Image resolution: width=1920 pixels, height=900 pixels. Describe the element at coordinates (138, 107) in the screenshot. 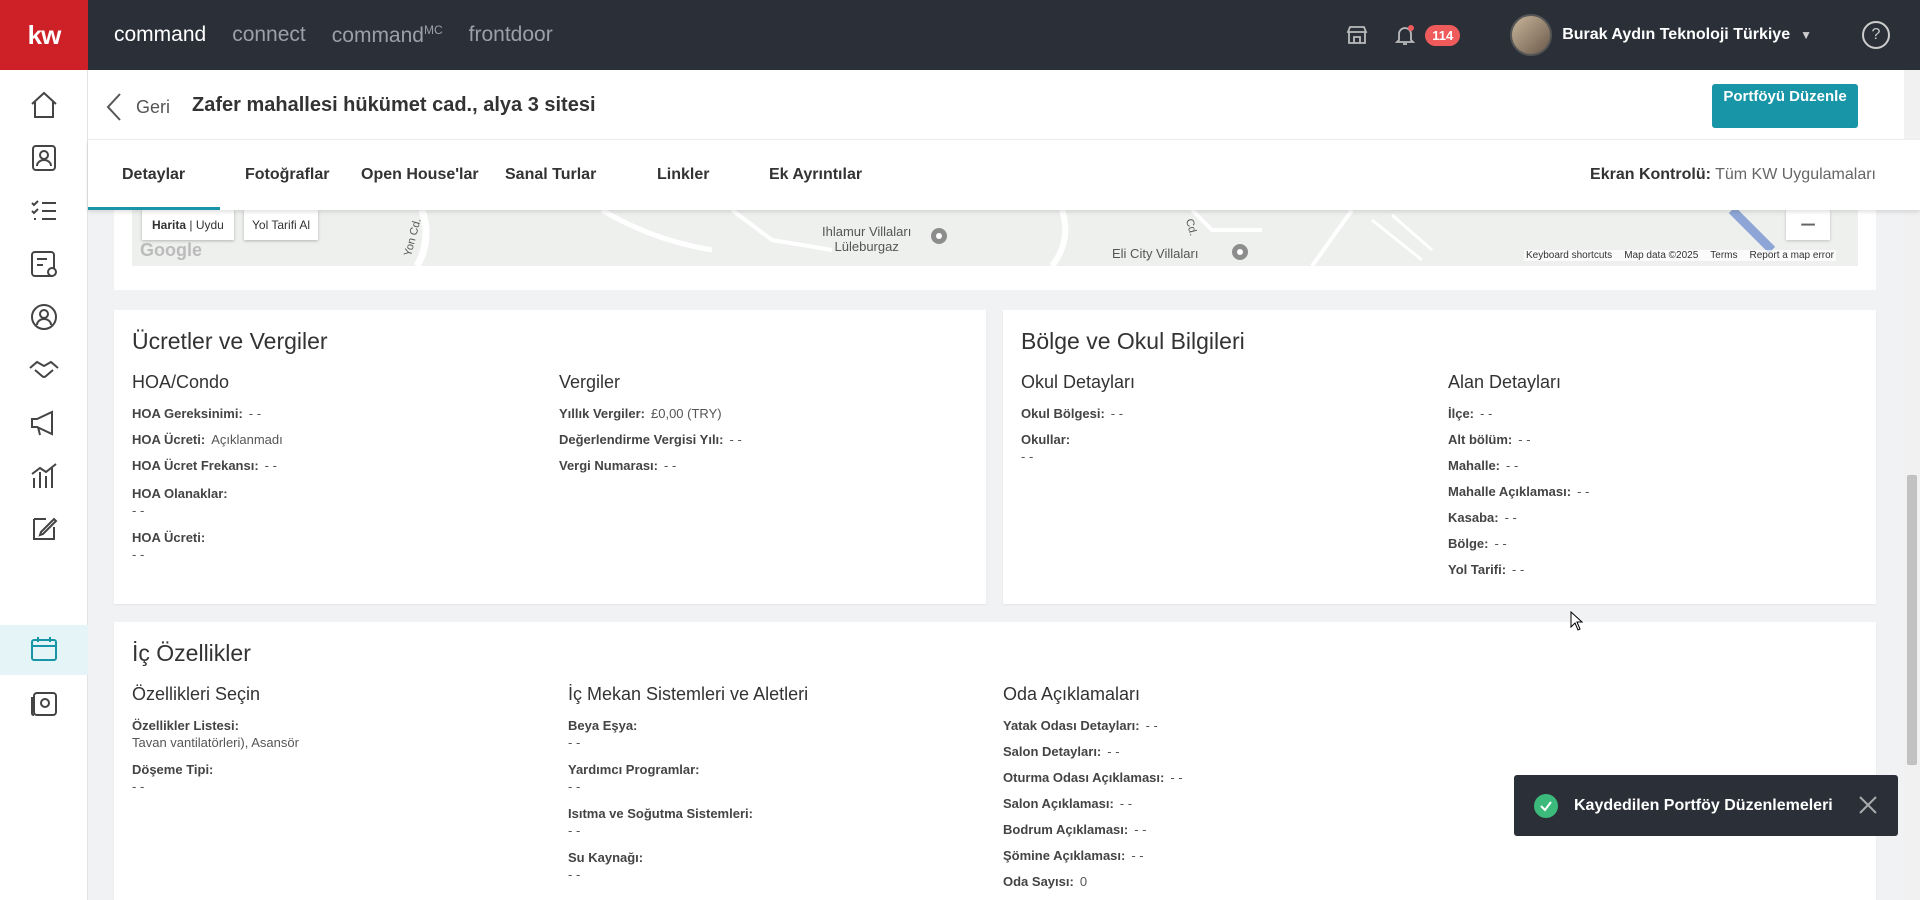

I see `back-button: Geri` at that location.